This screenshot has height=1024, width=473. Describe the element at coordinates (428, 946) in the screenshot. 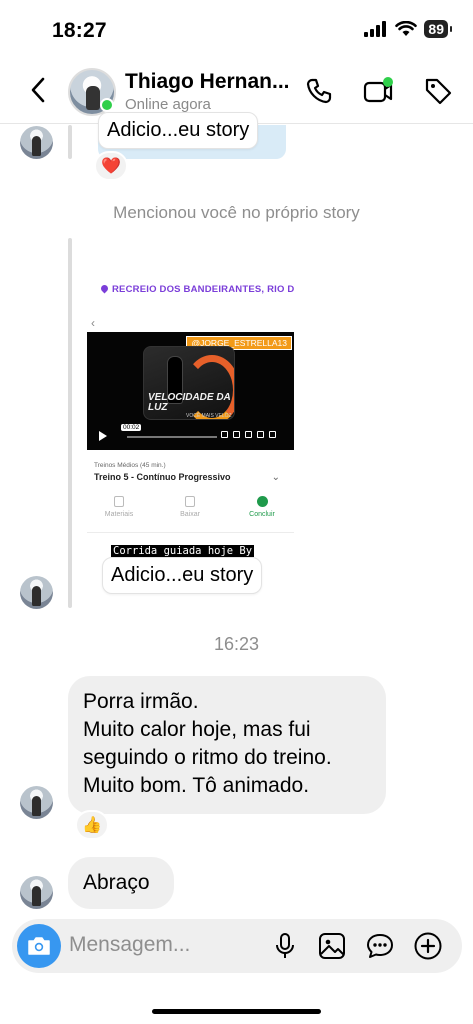

I see `plus-icon` at that location.